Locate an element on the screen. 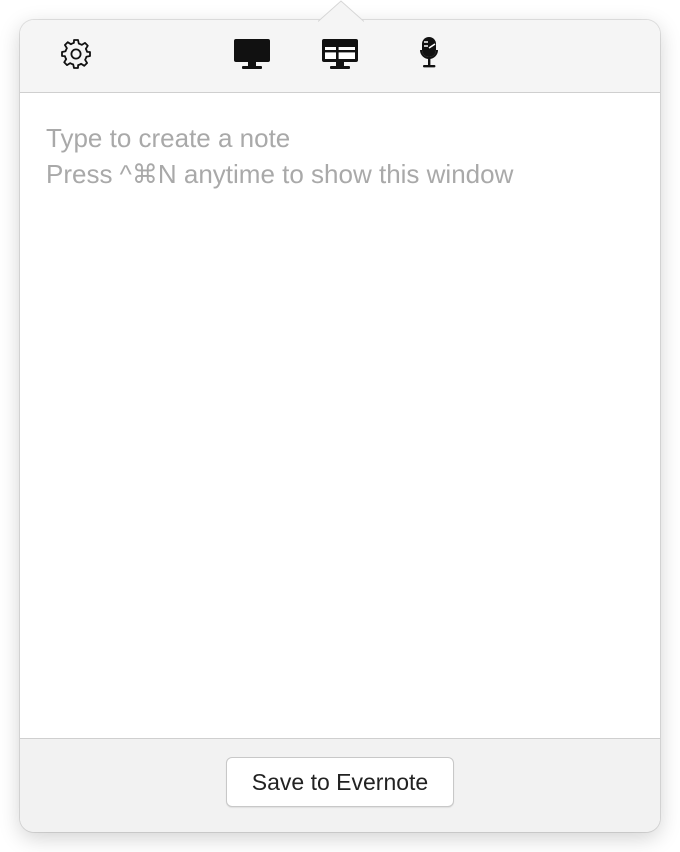 The width and height of the screenshot is (680, 852). monitor-icon is located at coordinates (252, 54).